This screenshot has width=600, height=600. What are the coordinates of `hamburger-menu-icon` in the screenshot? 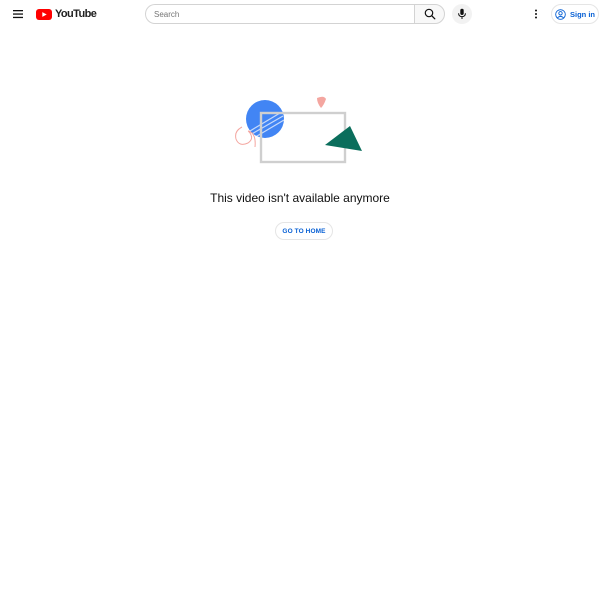 It's located at (18, 14).